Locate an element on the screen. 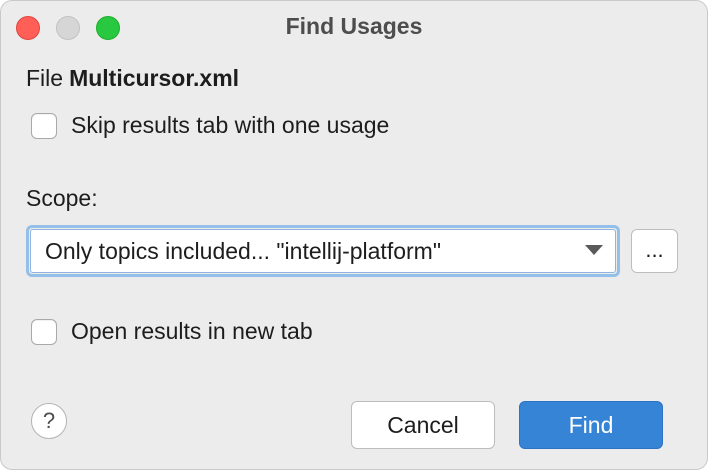  file-info: File Multicursor.xml is located at coordinates (132, 78).